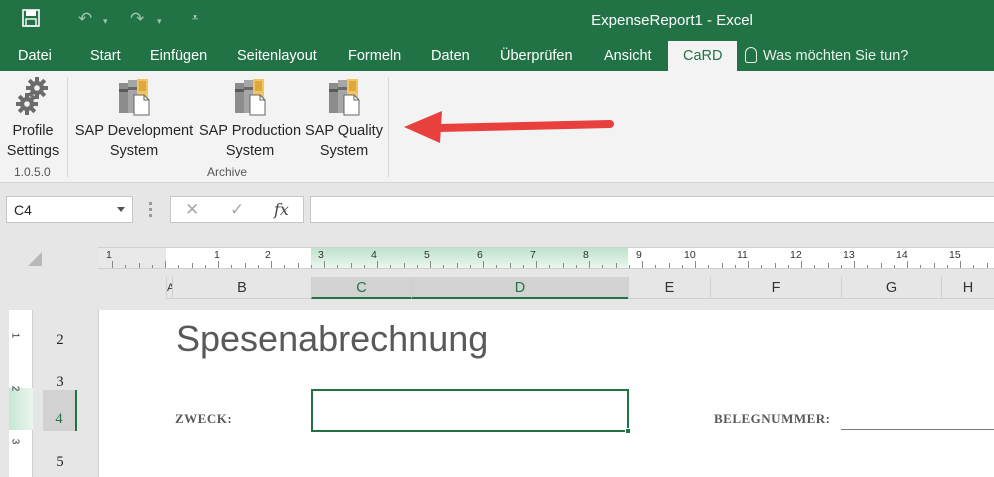 The image size is (994, 477). What do you see at coordinates (361, 288) in the screenshot?
I see `column-header-c: C` at bounding box center [361, 288].